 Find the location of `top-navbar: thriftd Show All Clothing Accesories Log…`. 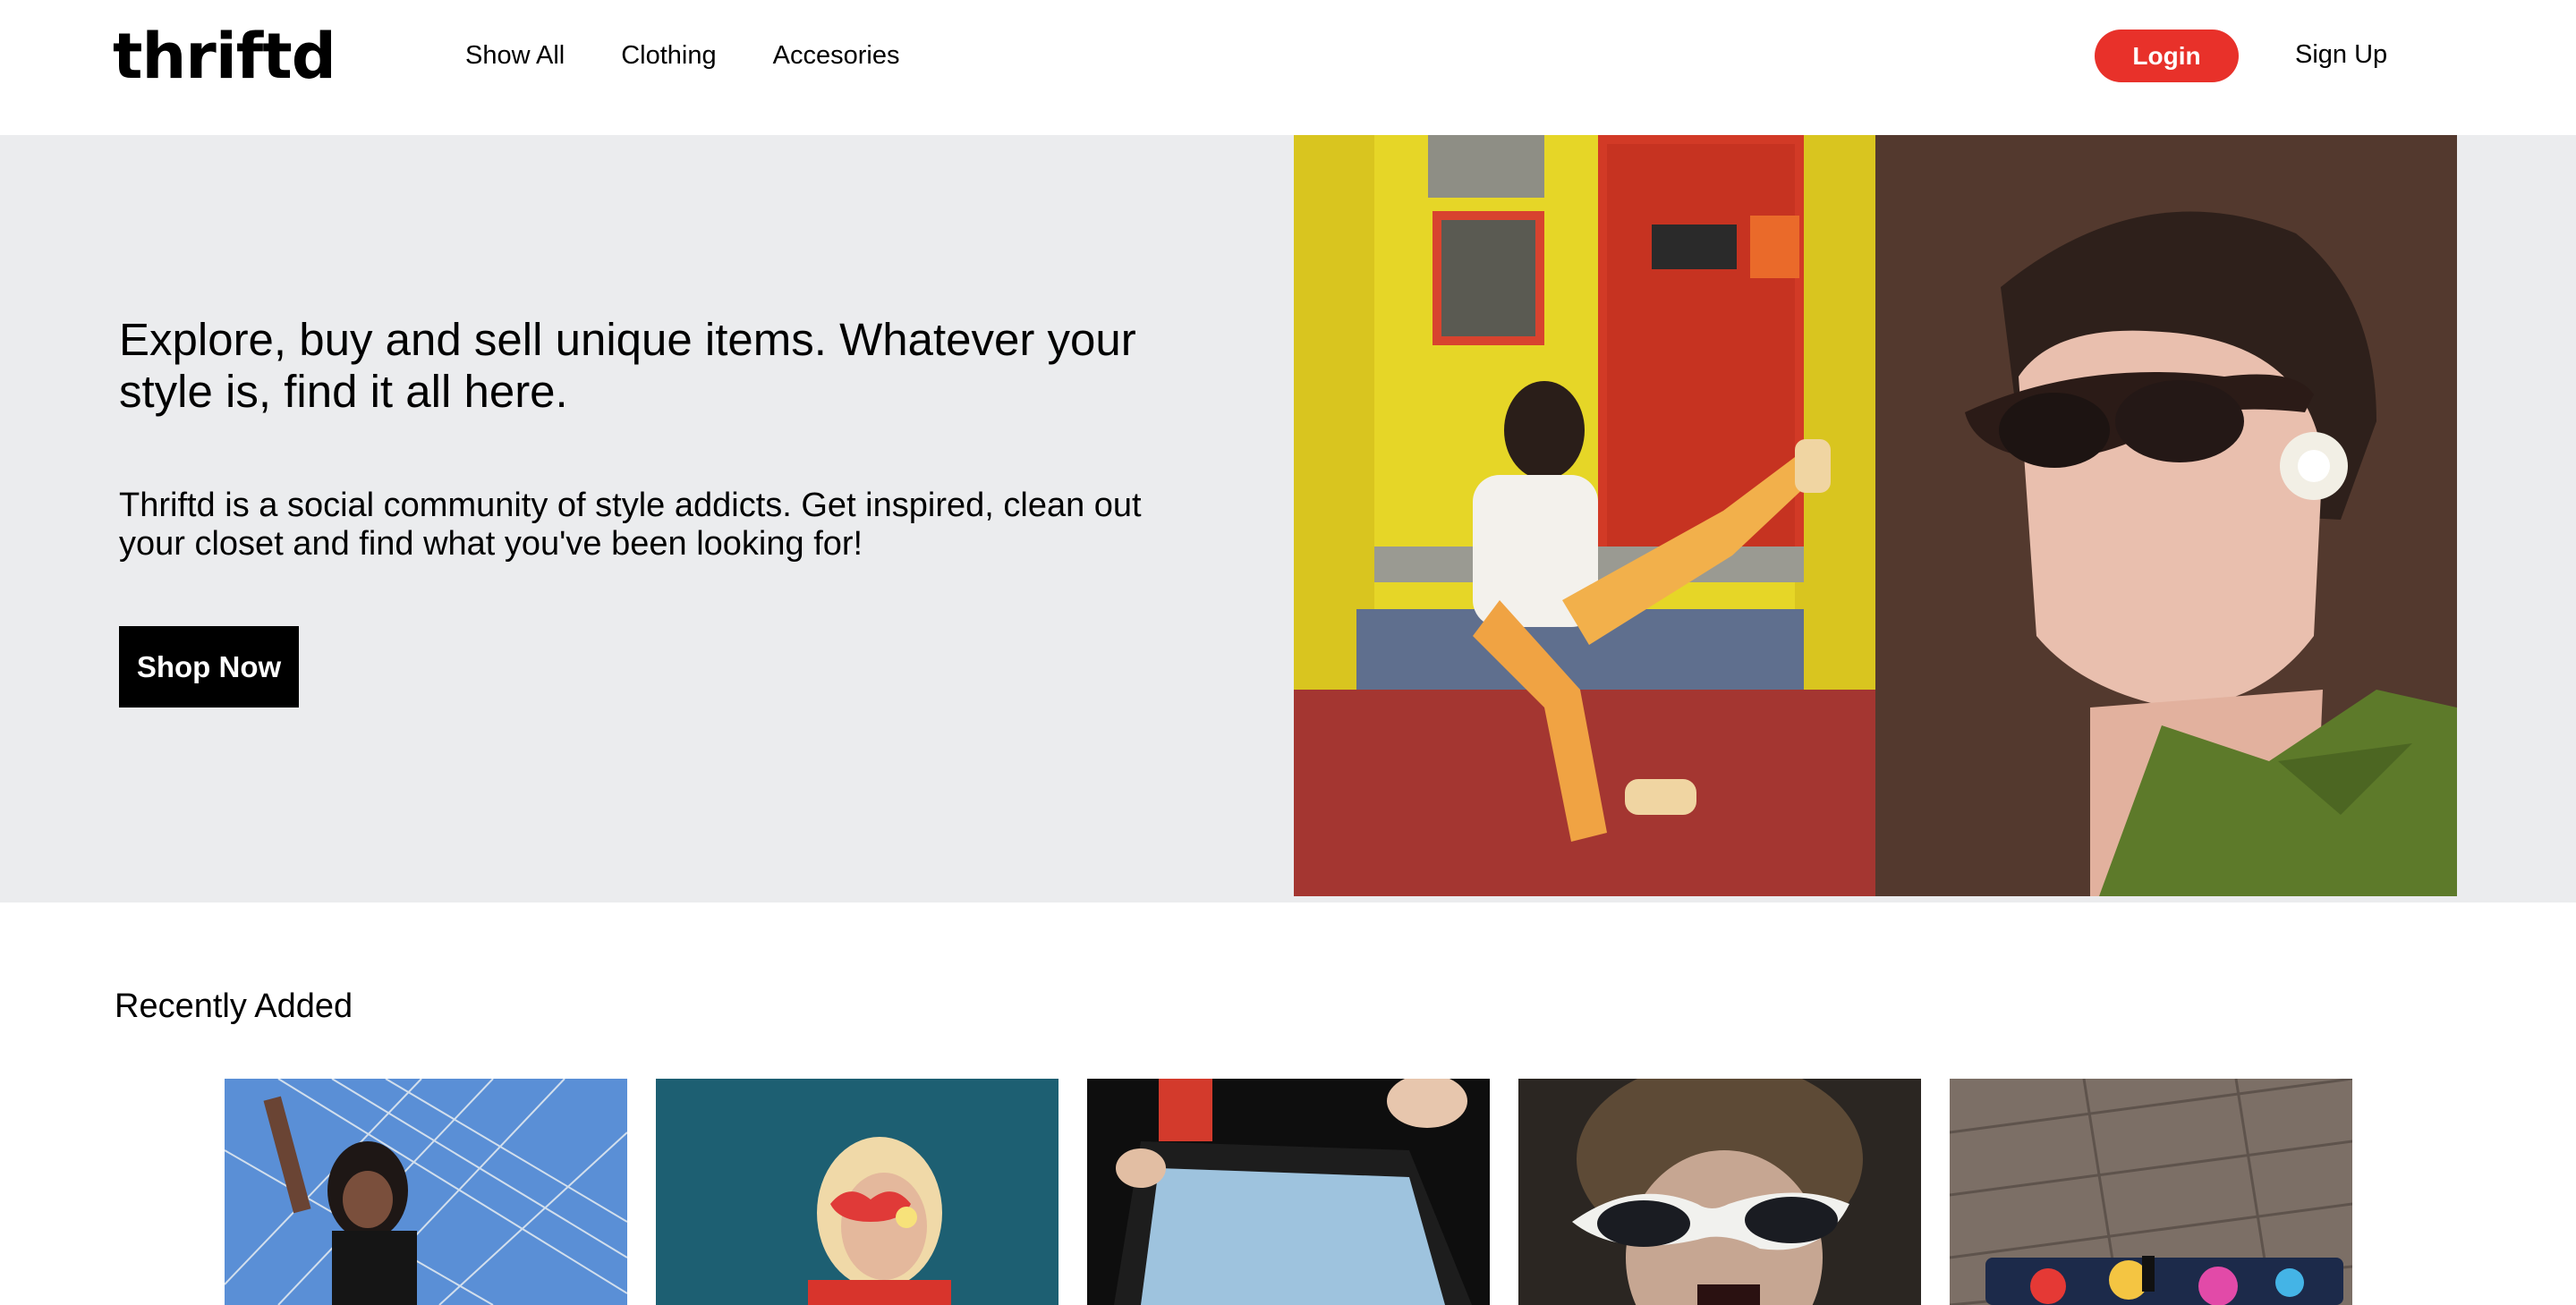

top-navbar: thriftd Show All Clothing Accesories Log… is located at coordinates (1288, 67).